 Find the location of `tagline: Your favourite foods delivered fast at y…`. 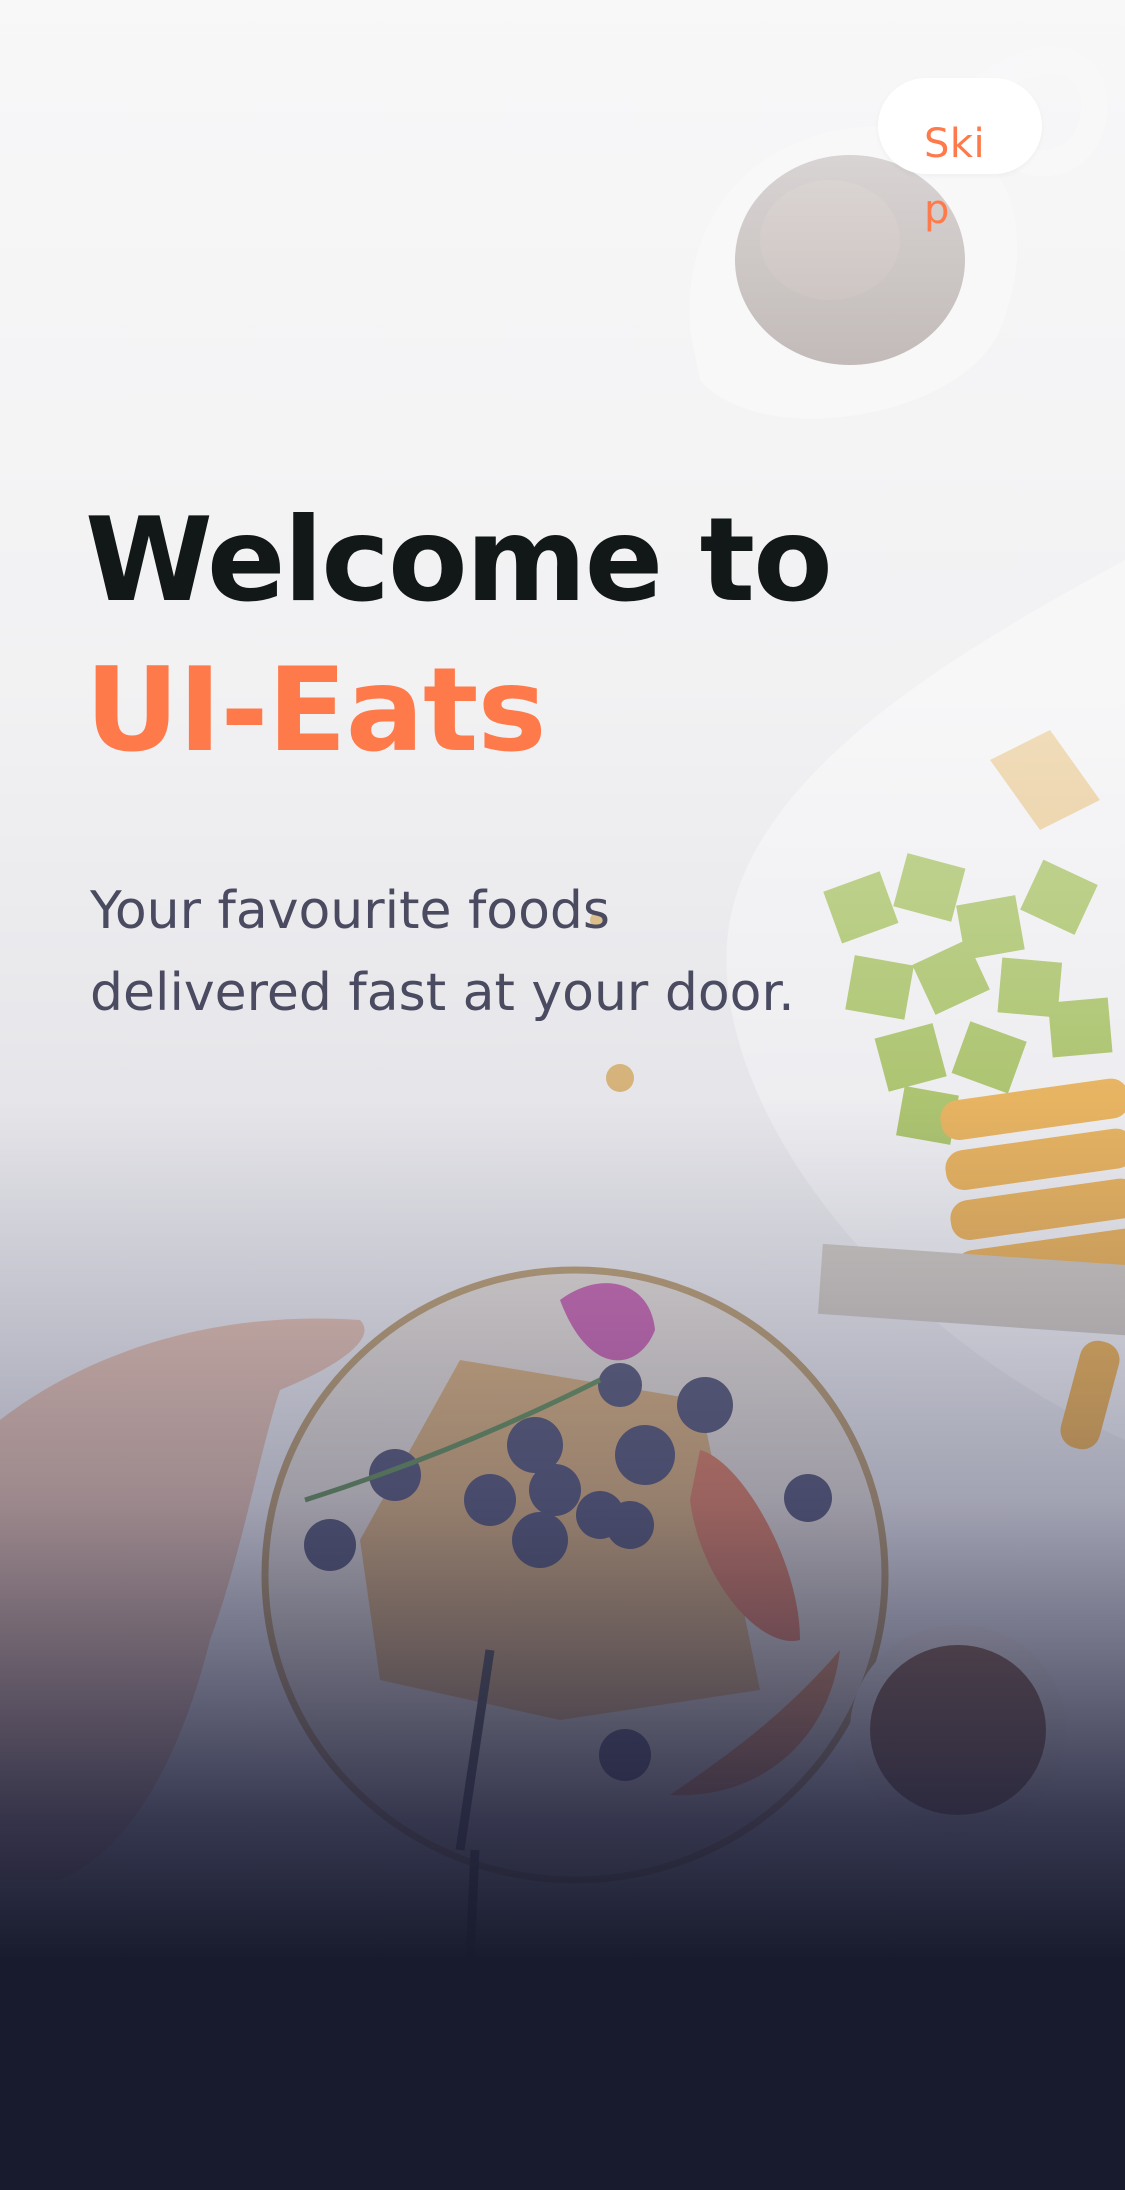

tagline: Your favourite foods delivered fast at y… is located at coordinates (470, 952).